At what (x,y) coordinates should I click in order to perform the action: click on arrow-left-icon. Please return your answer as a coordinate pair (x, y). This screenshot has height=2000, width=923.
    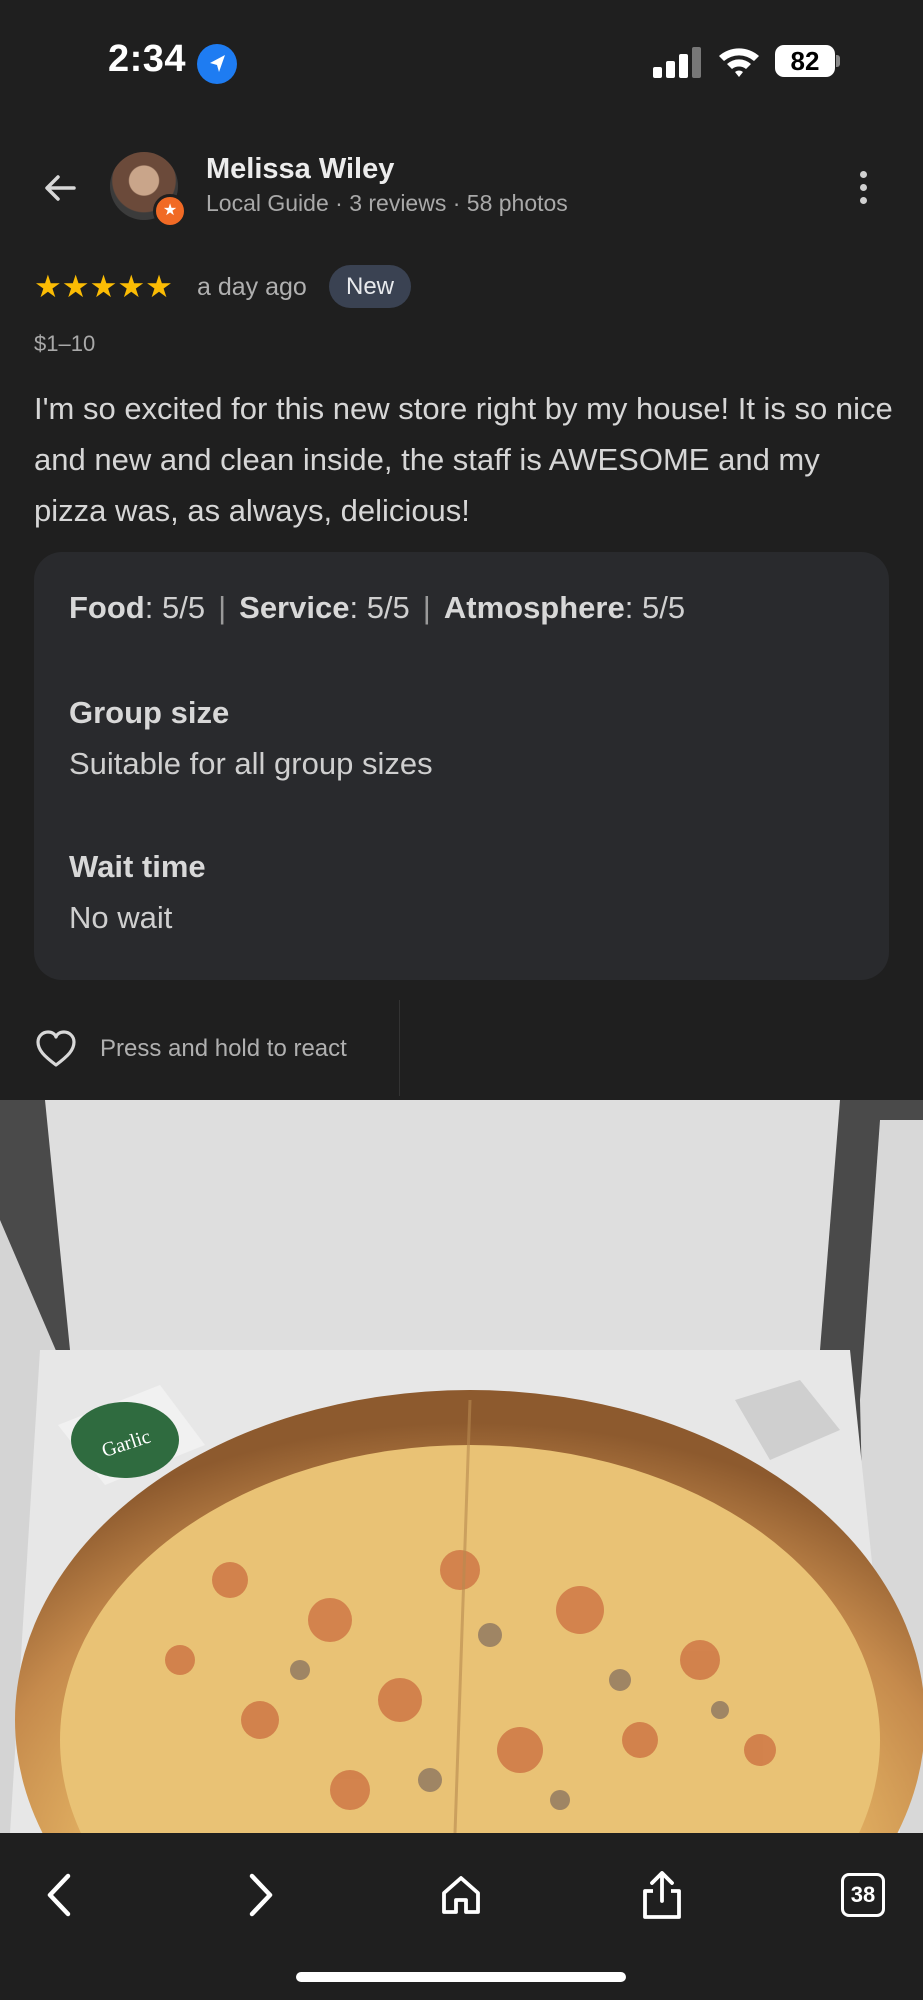
    Looking at the image, I should click on (60, 188).